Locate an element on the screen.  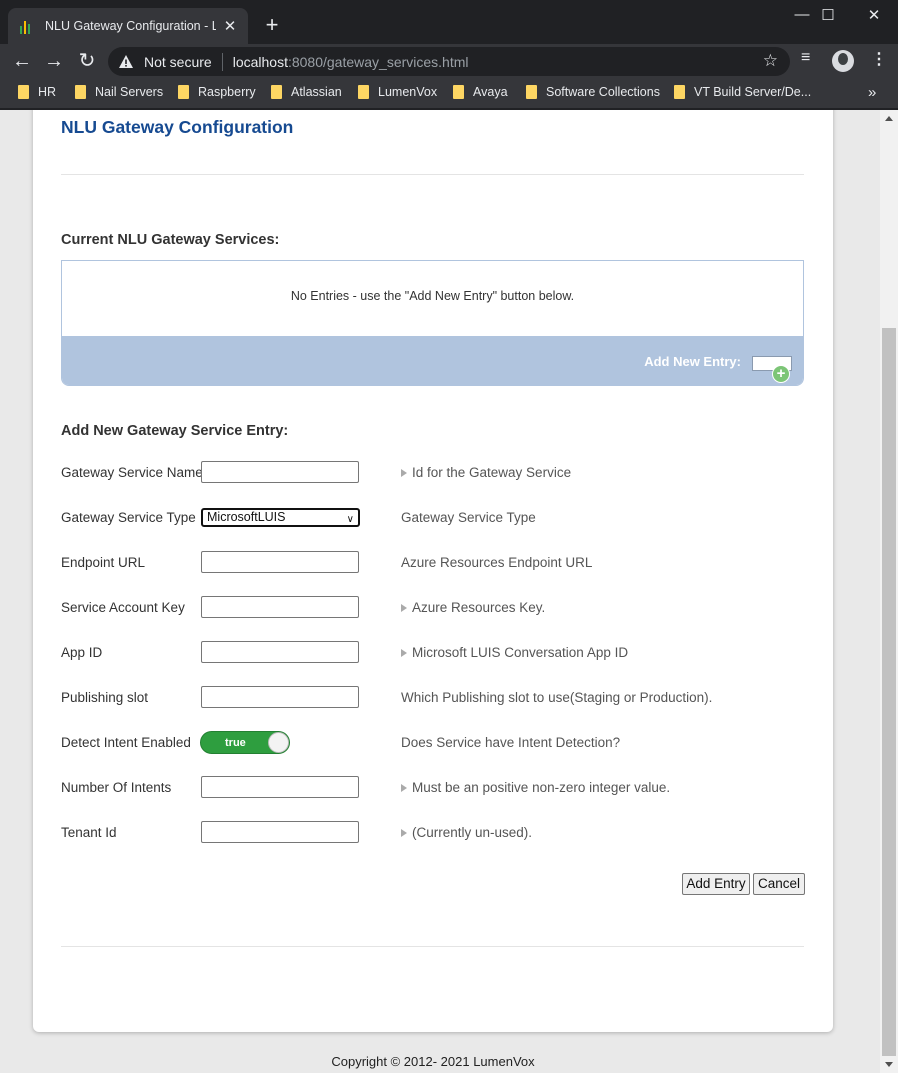
media-control-icon: ≡ is located at coordinates (805, 58).